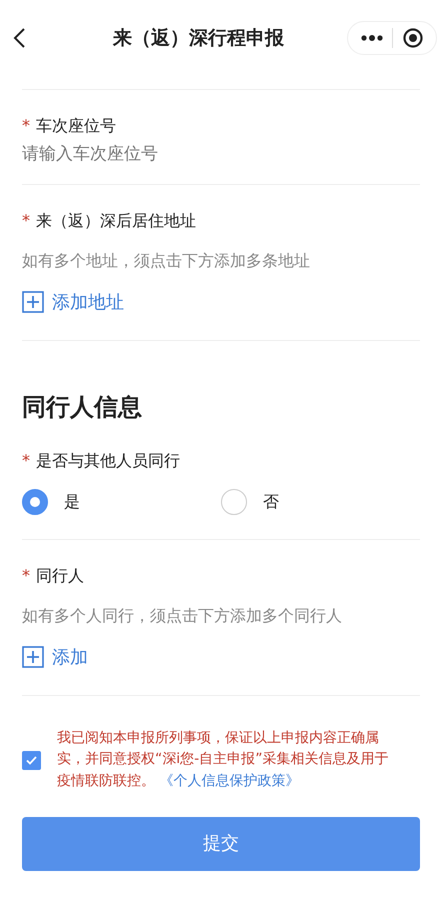  What do you see at coordinates (108, 461) in the screenshot?
I see `field-label: 是否与其他人员同行` at bounding box center [108, 461].